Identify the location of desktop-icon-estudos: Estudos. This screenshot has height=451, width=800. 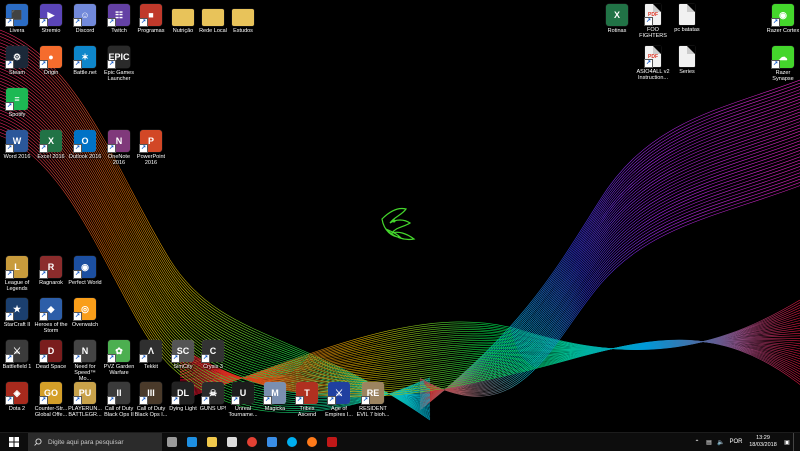
(243, 19).